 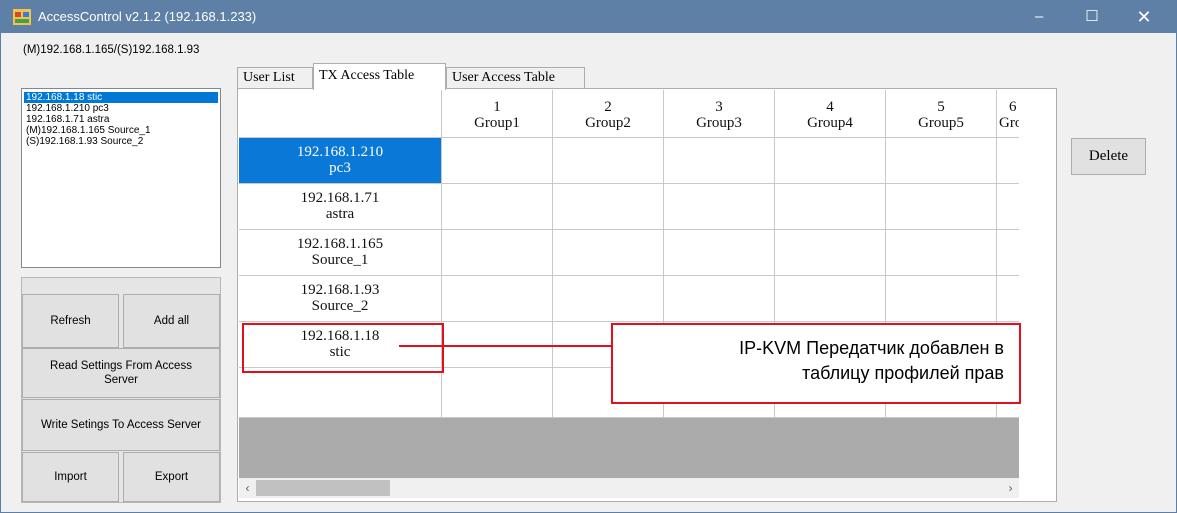 What do you see at coordinates (70, 477) in the screenshot?
I see `import-button: Import` at bounding box center [70, 477].